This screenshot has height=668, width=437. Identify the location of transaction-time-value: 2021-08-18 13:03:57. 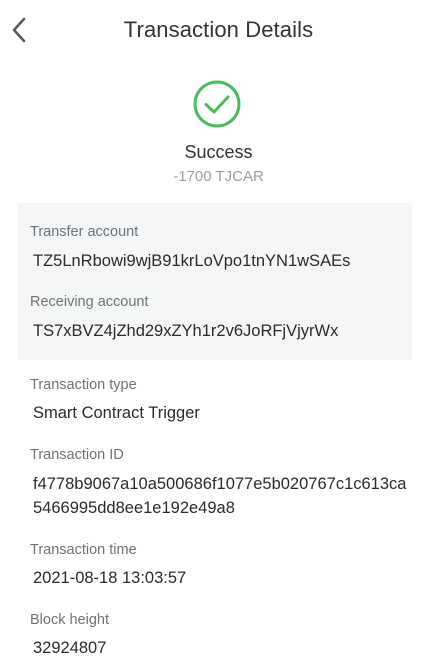
(110, 578).